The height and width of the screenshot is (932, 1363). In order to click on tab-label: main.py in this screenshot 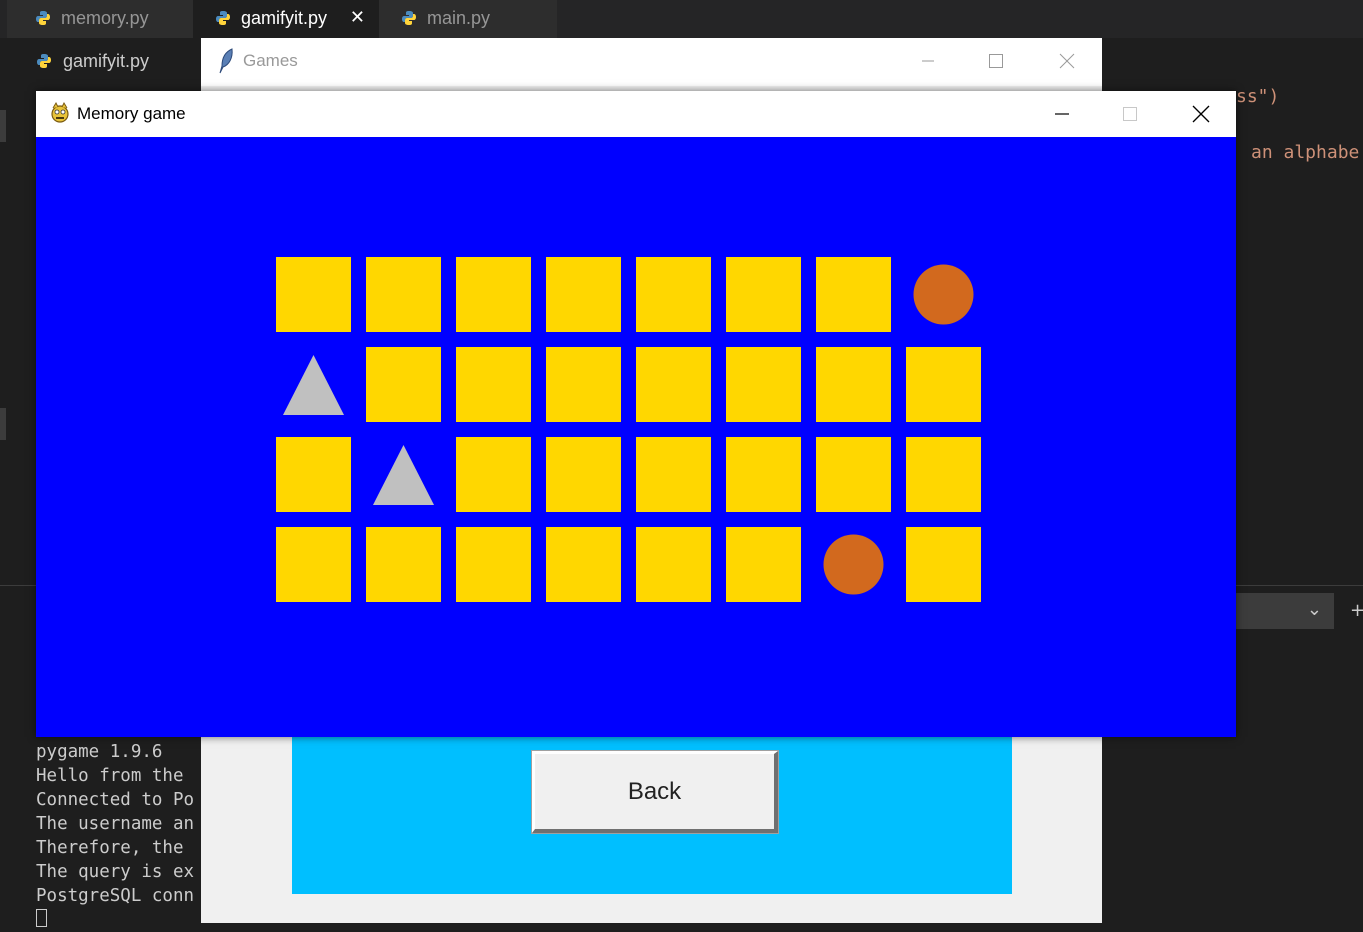, I will do `click(459, 18)`.